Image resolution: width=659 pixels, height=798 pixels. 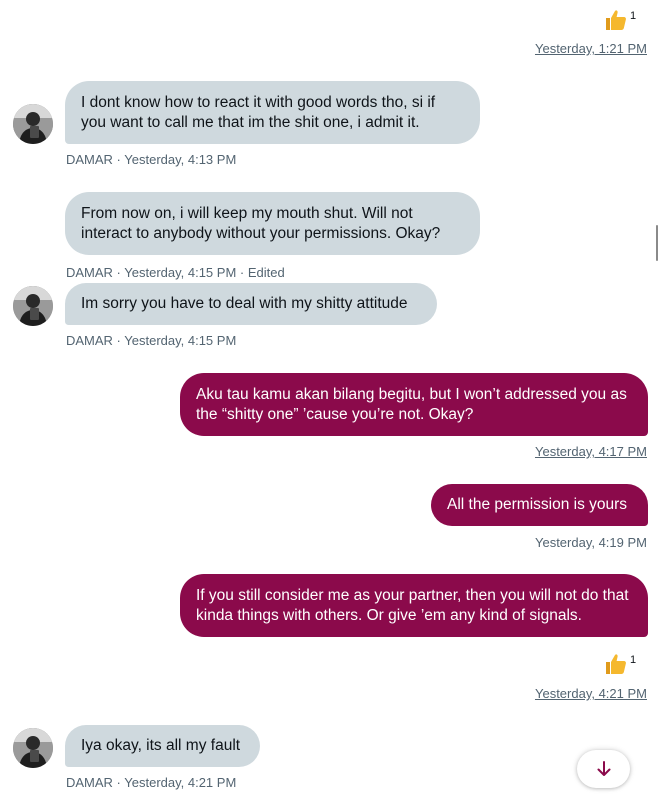 I want to click on scrollbar-thumb, so click(x=657, y=243).